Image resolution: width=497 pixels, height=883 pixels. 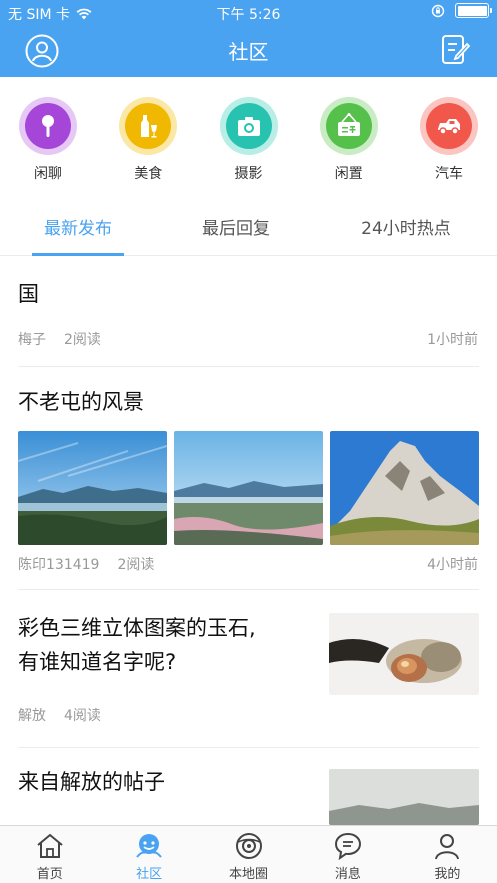 I want to click on category-photography: 摄影, so click(x=248, y=133).